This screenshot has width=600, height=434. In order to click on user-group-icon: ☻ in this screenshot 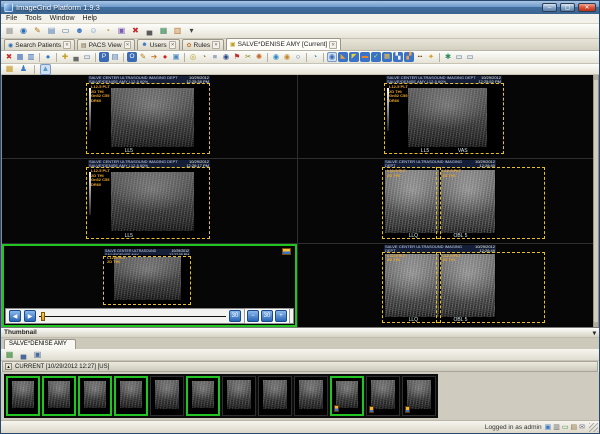, I will do `click(79, 31)`.